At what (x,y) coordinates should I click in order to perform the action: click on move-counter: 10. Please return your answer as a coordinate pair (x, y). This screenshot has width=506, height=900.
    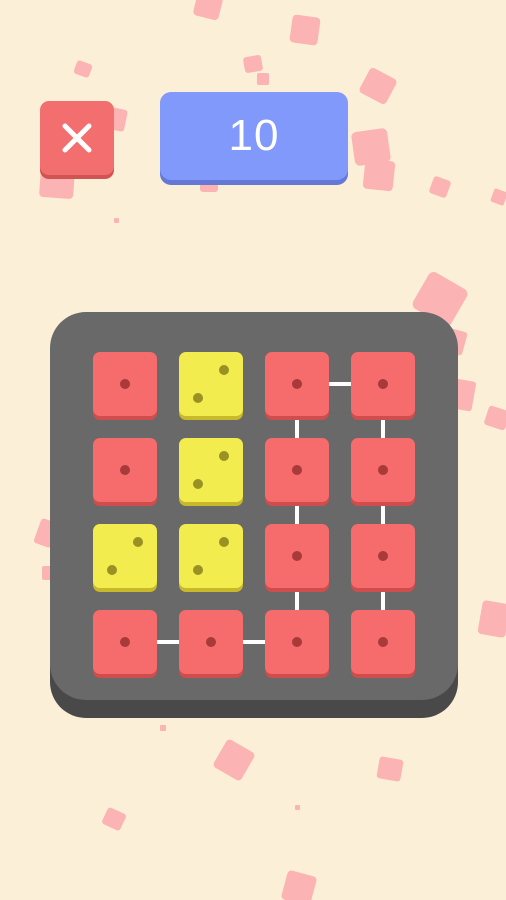
    Looking at the image, I should click on (254, 136).